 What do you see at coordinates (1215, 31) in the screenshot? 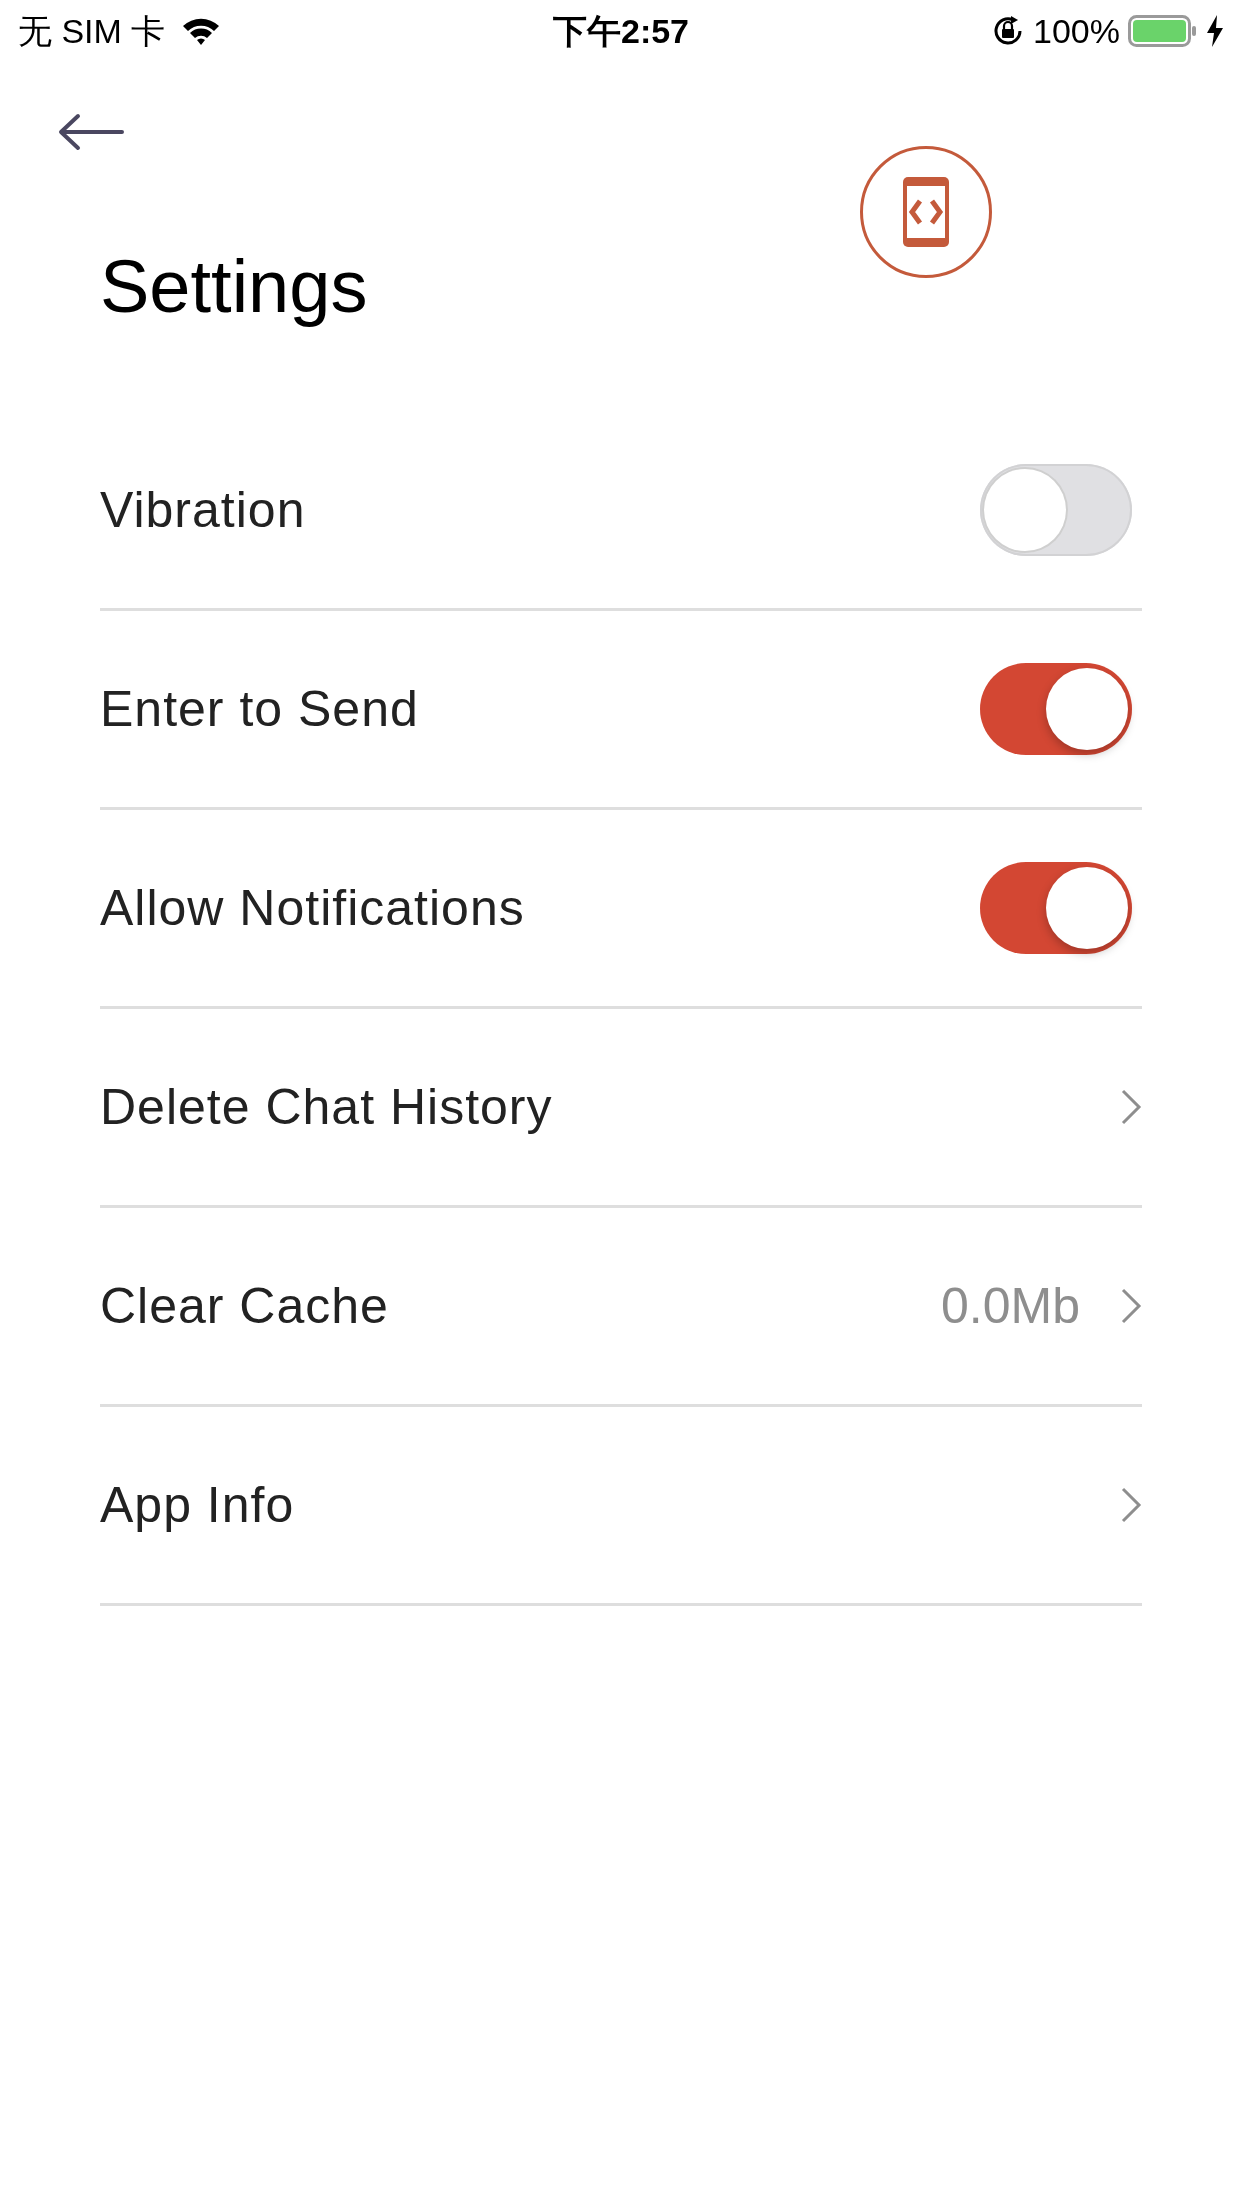
I see `charging-icon` at bounding box center [1215, 31].